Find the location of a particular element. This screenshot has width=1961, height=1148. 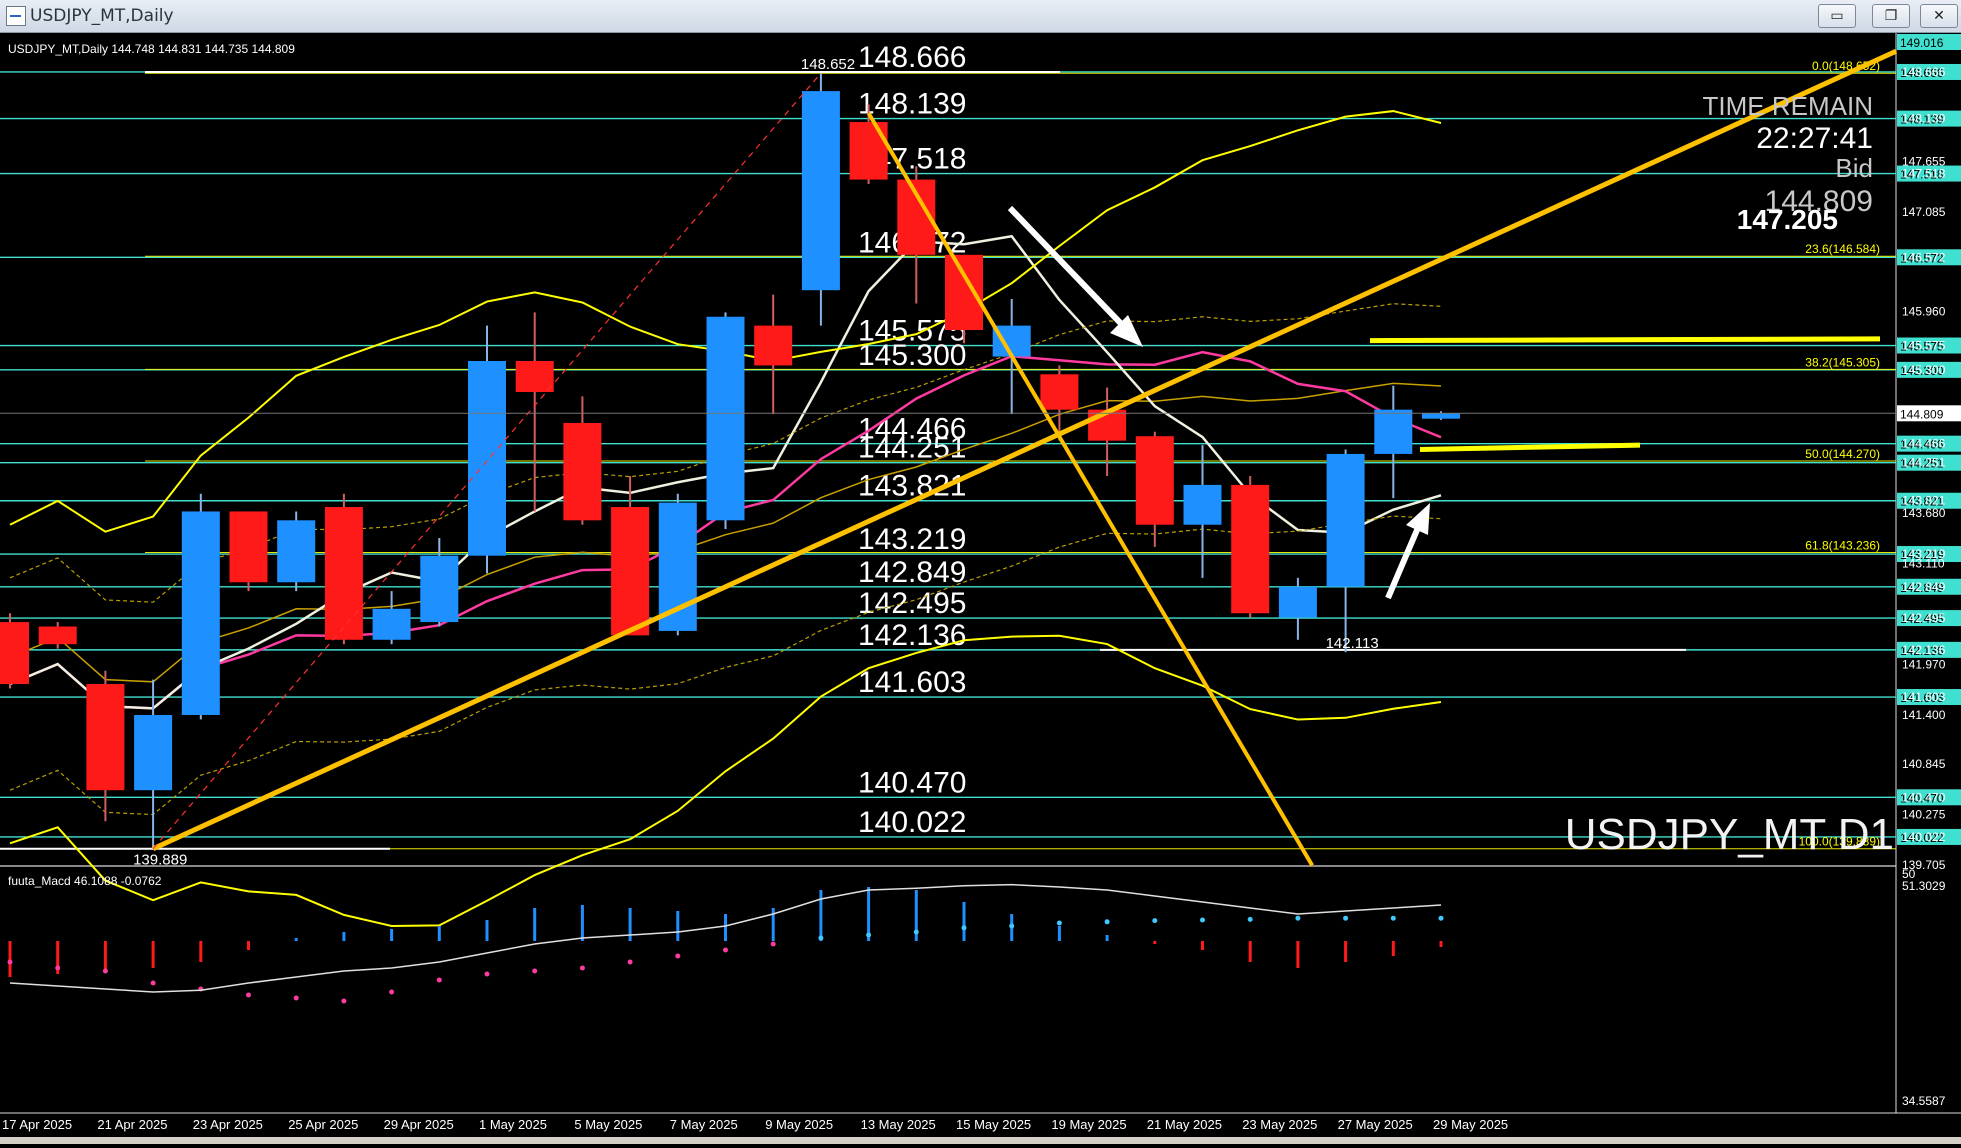

fibonacci-level-label: 50.0(144.270) is located at coordinates (1842, 454).